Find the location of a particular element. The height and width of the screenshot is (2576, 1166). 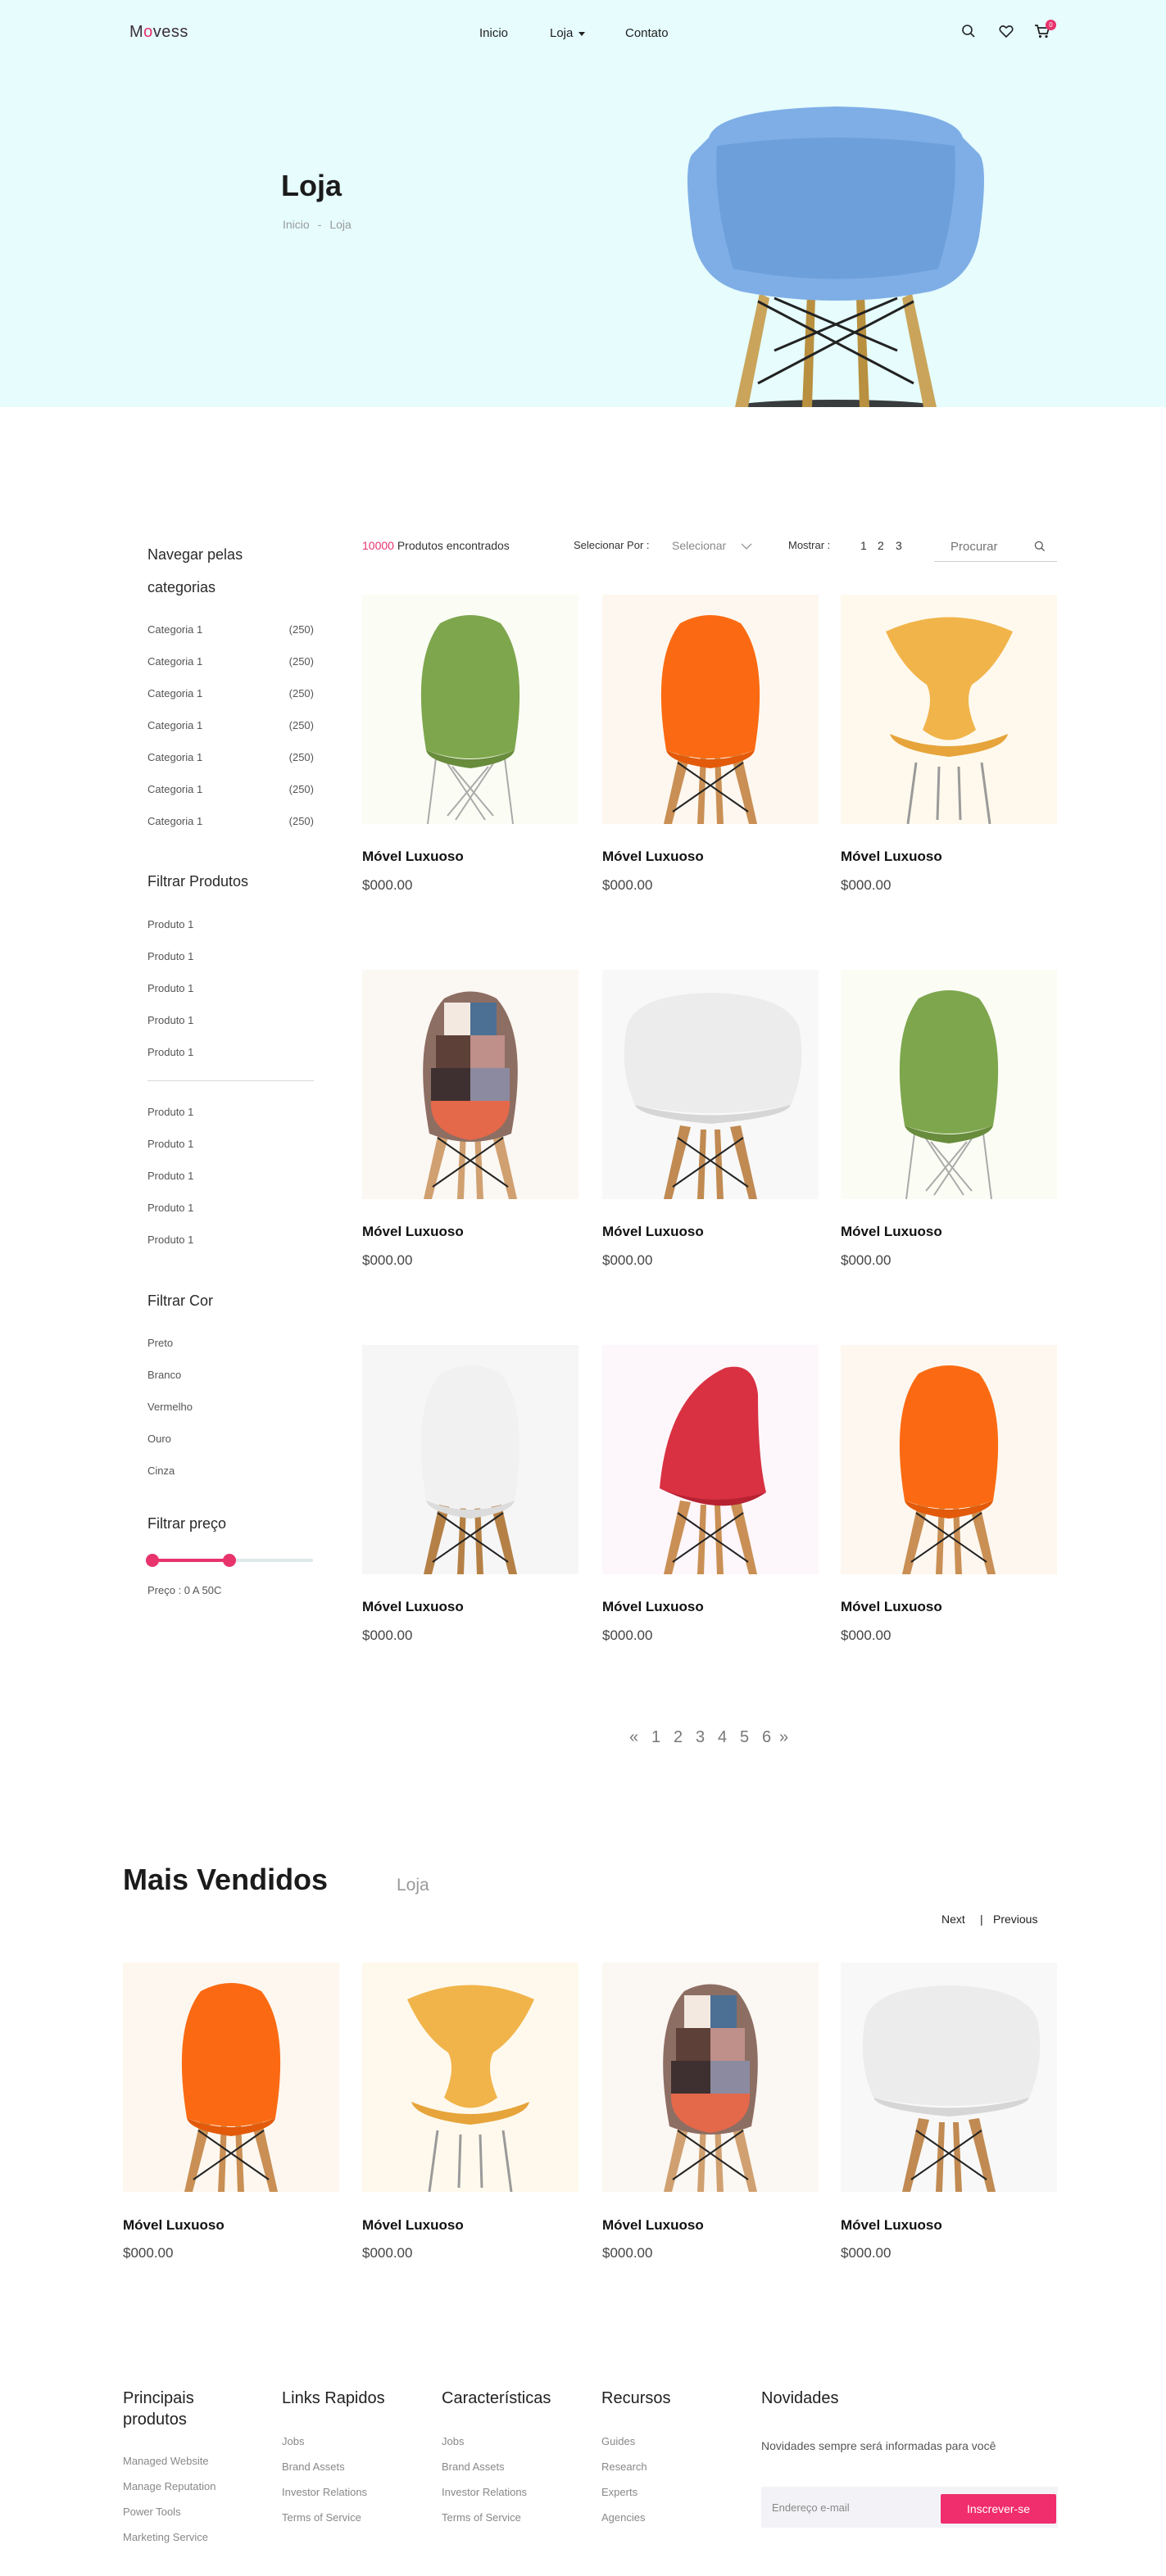

pagination-page: 5 is located at coordinates (744, 1737).